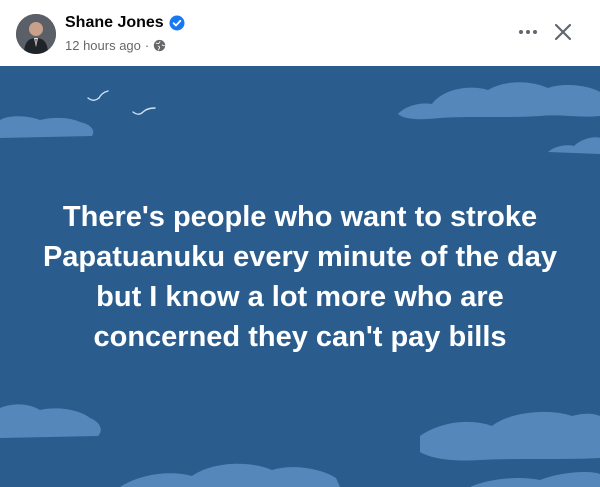 Image resolution: width=600 pixels, height=487 pixels. What do you see at coordinates (300, 33) in the screenshot?
I see `post-header: Shane Jones 12 hours ago ·` at bounding box center [300, 33].